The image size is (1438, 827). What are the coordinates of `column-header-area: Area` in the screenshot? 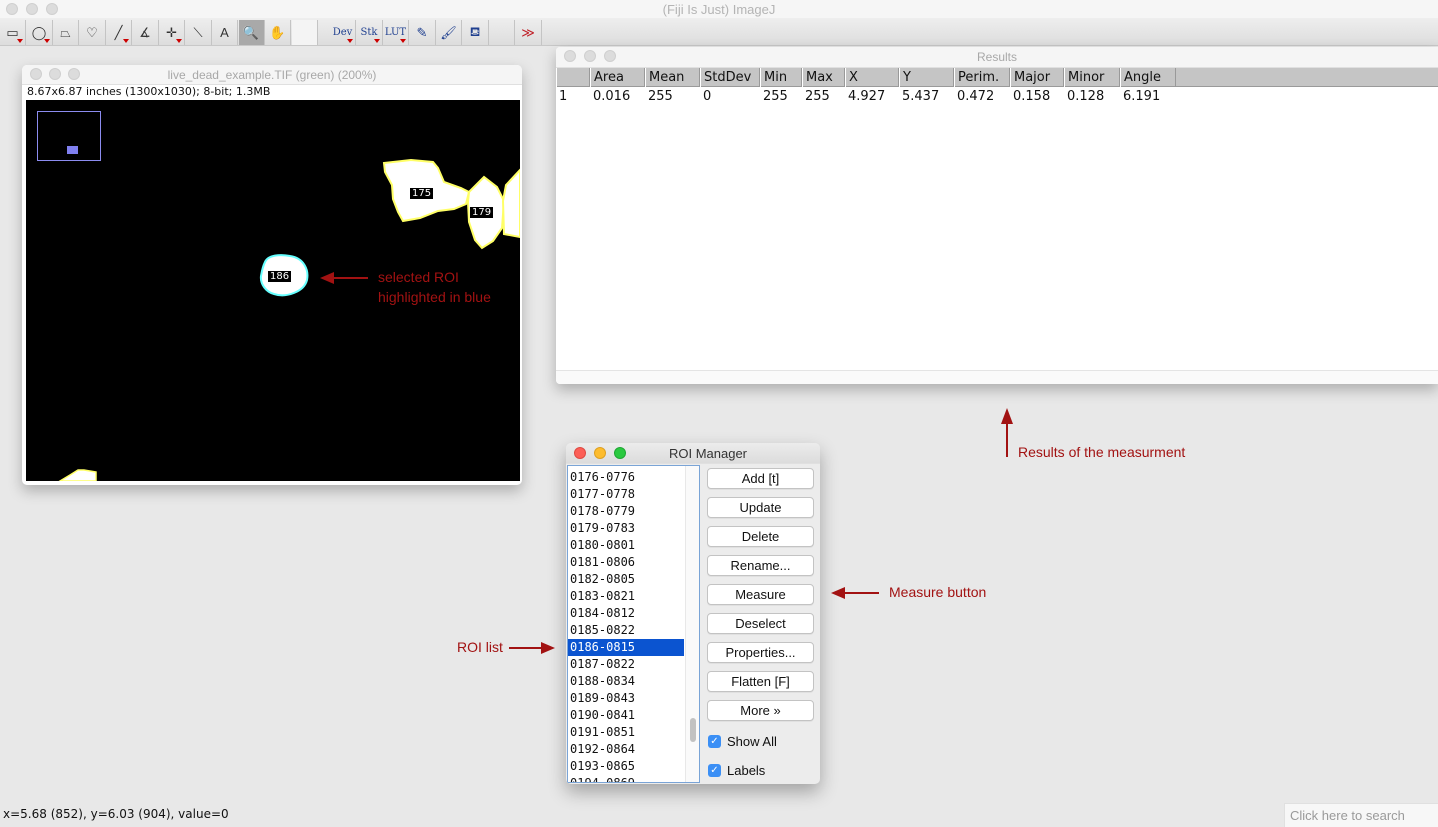 It's located at (617, 77).